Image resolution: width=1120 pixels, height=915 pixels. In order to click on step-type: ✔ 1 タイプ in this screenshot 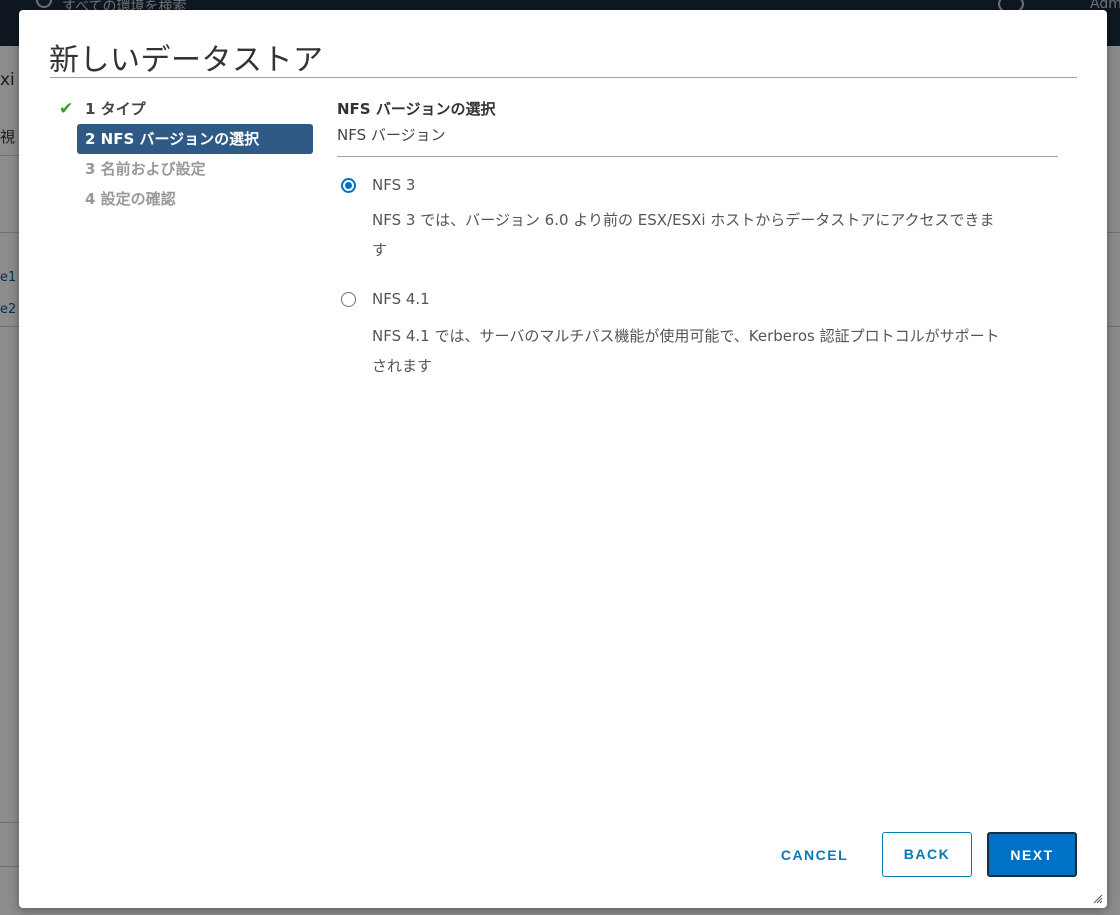, I will do `click(185, 109)`.